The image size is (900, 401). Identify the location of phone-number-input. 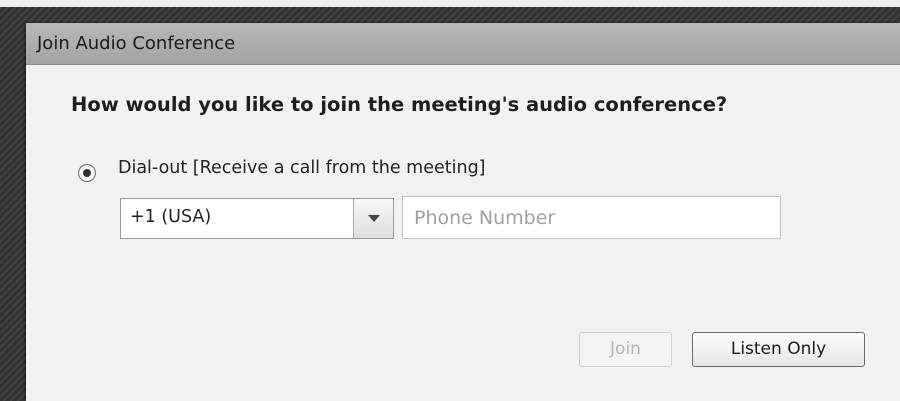
(591, 217).